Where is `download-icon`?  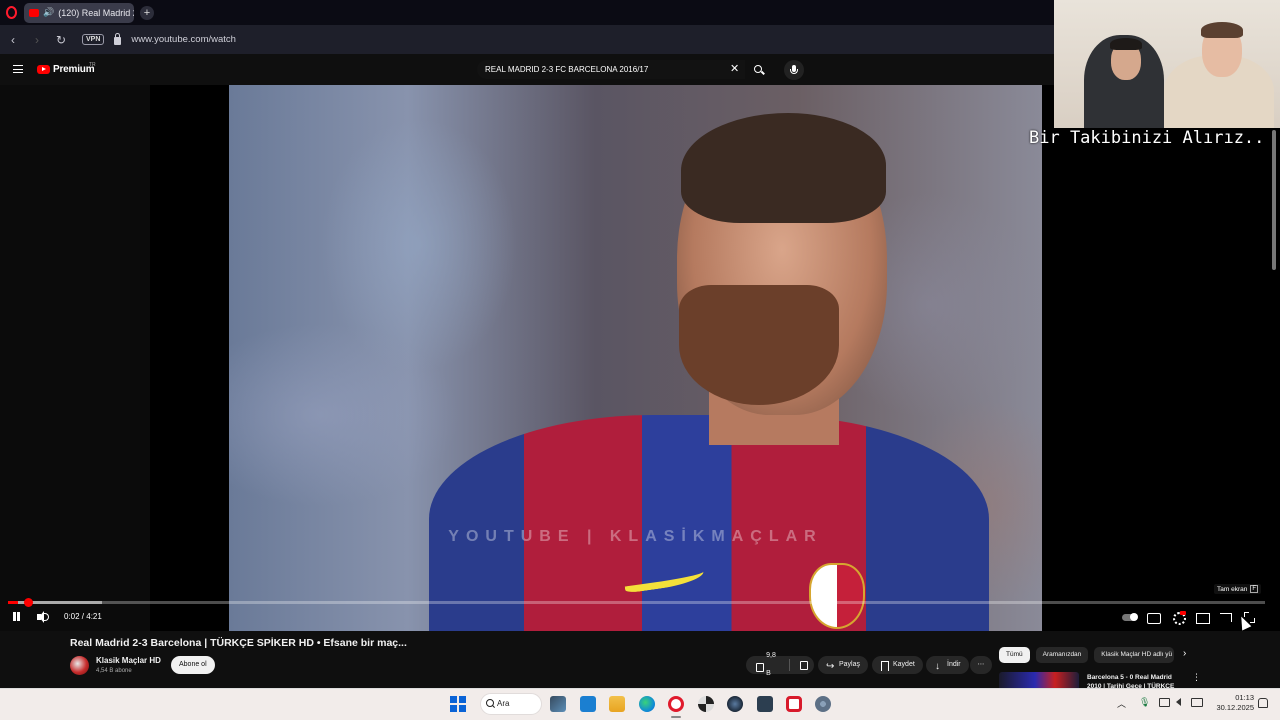 download-icon is located at coordinates (938, 667).